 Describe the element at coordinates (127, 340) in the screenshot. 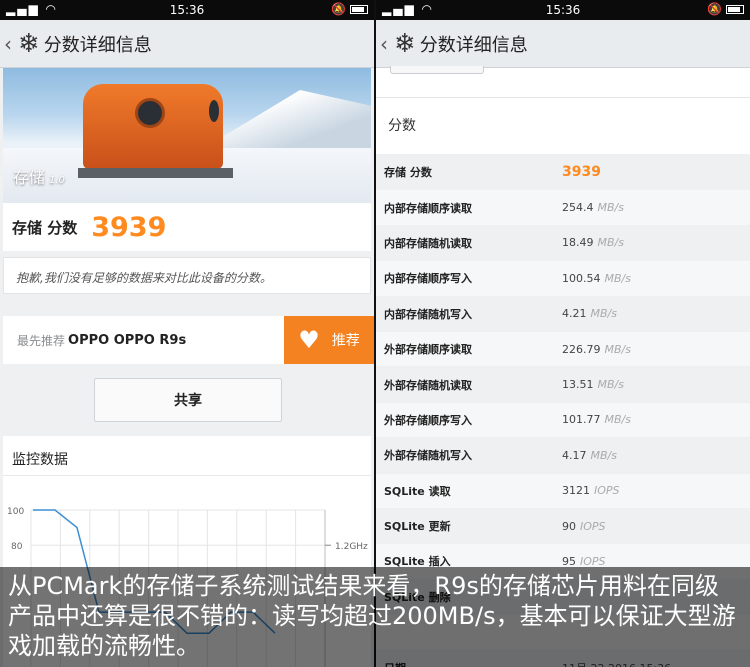

I see `recommend-device: OPPO OPPO R9s` at that location.